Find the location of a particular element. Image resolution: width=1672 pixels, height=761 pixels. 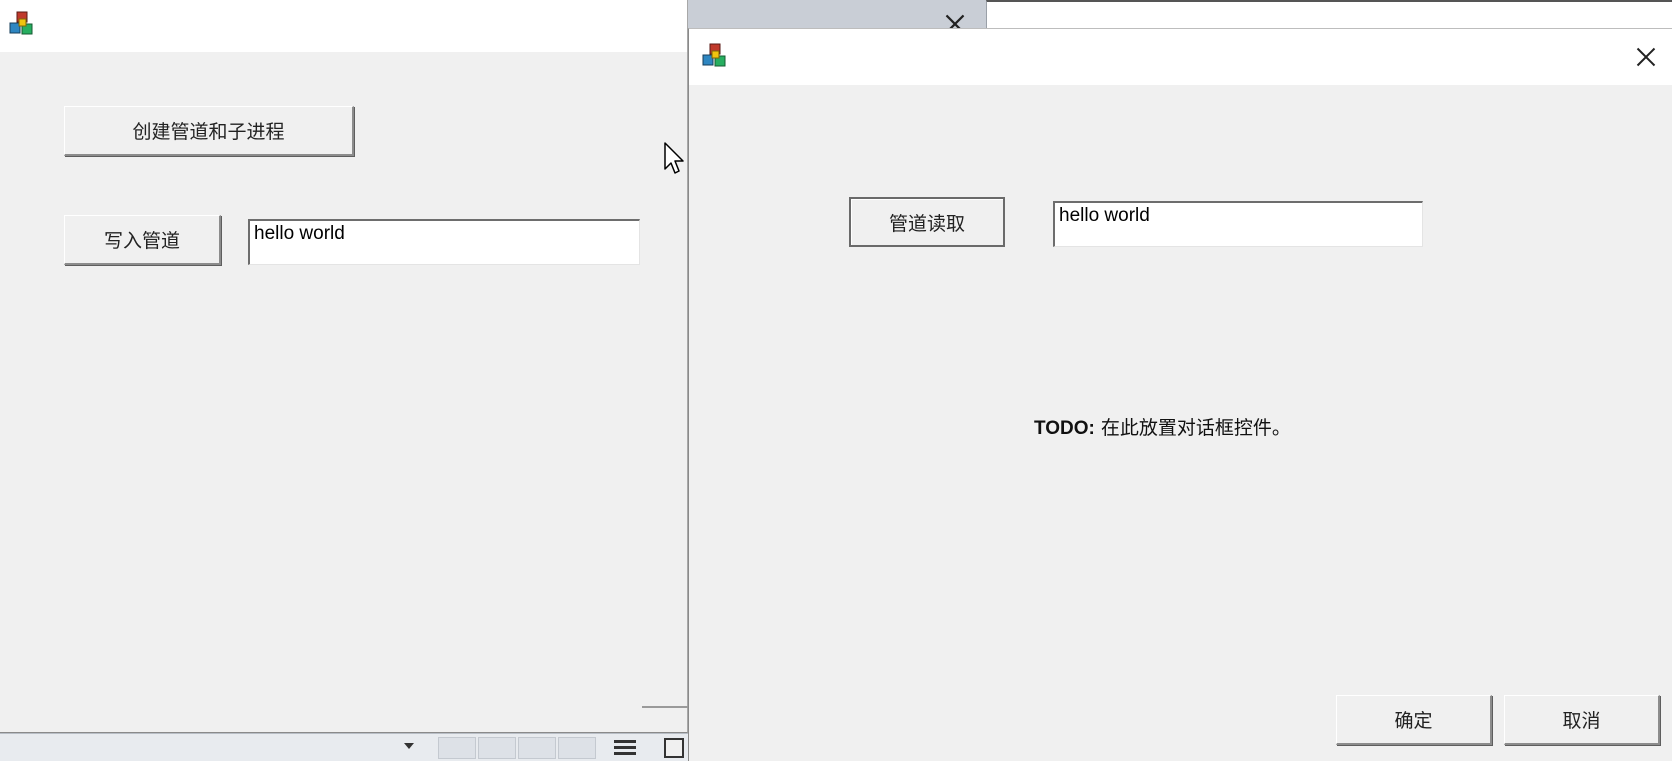

mouse-pointer-icon is located at coordinates (674, 158).